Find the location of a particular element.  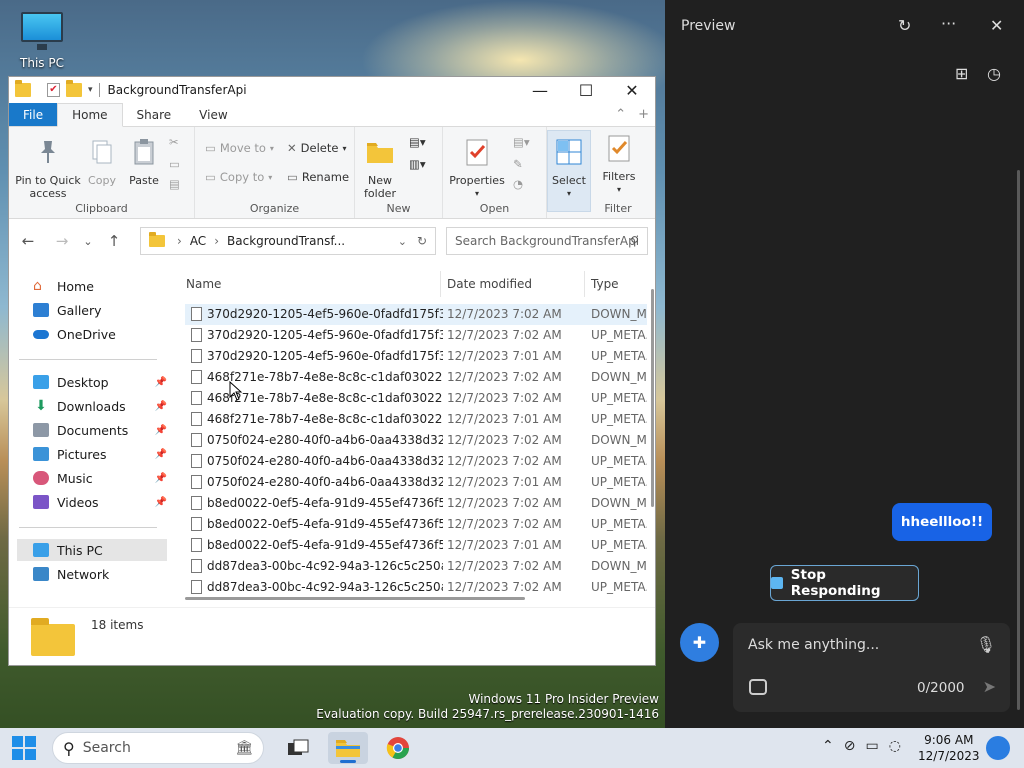

panel-scrollbar is located at coordinates (1018, 440).